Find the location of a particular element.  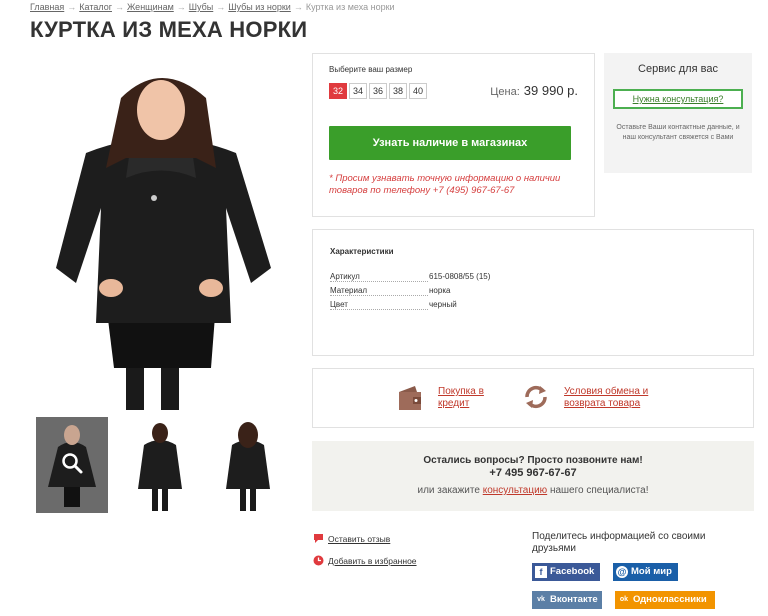

moimir-icon: @ is located at coordinates (622, 572).